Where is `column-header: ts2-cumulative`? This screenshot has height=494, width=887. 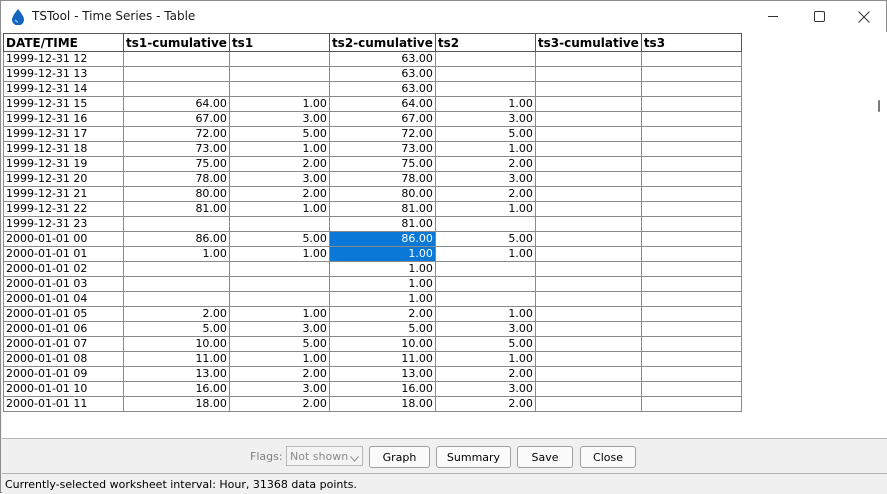
column-header: ts2-cumulative is located at coordinates (382, 42).